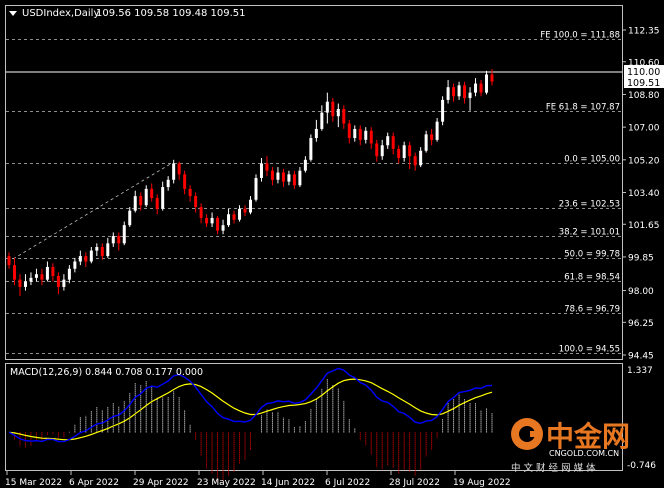 The width and height of the screenshot is (664, 488). I want to click on macd-axis-top: 1.337, so click(640, 371).